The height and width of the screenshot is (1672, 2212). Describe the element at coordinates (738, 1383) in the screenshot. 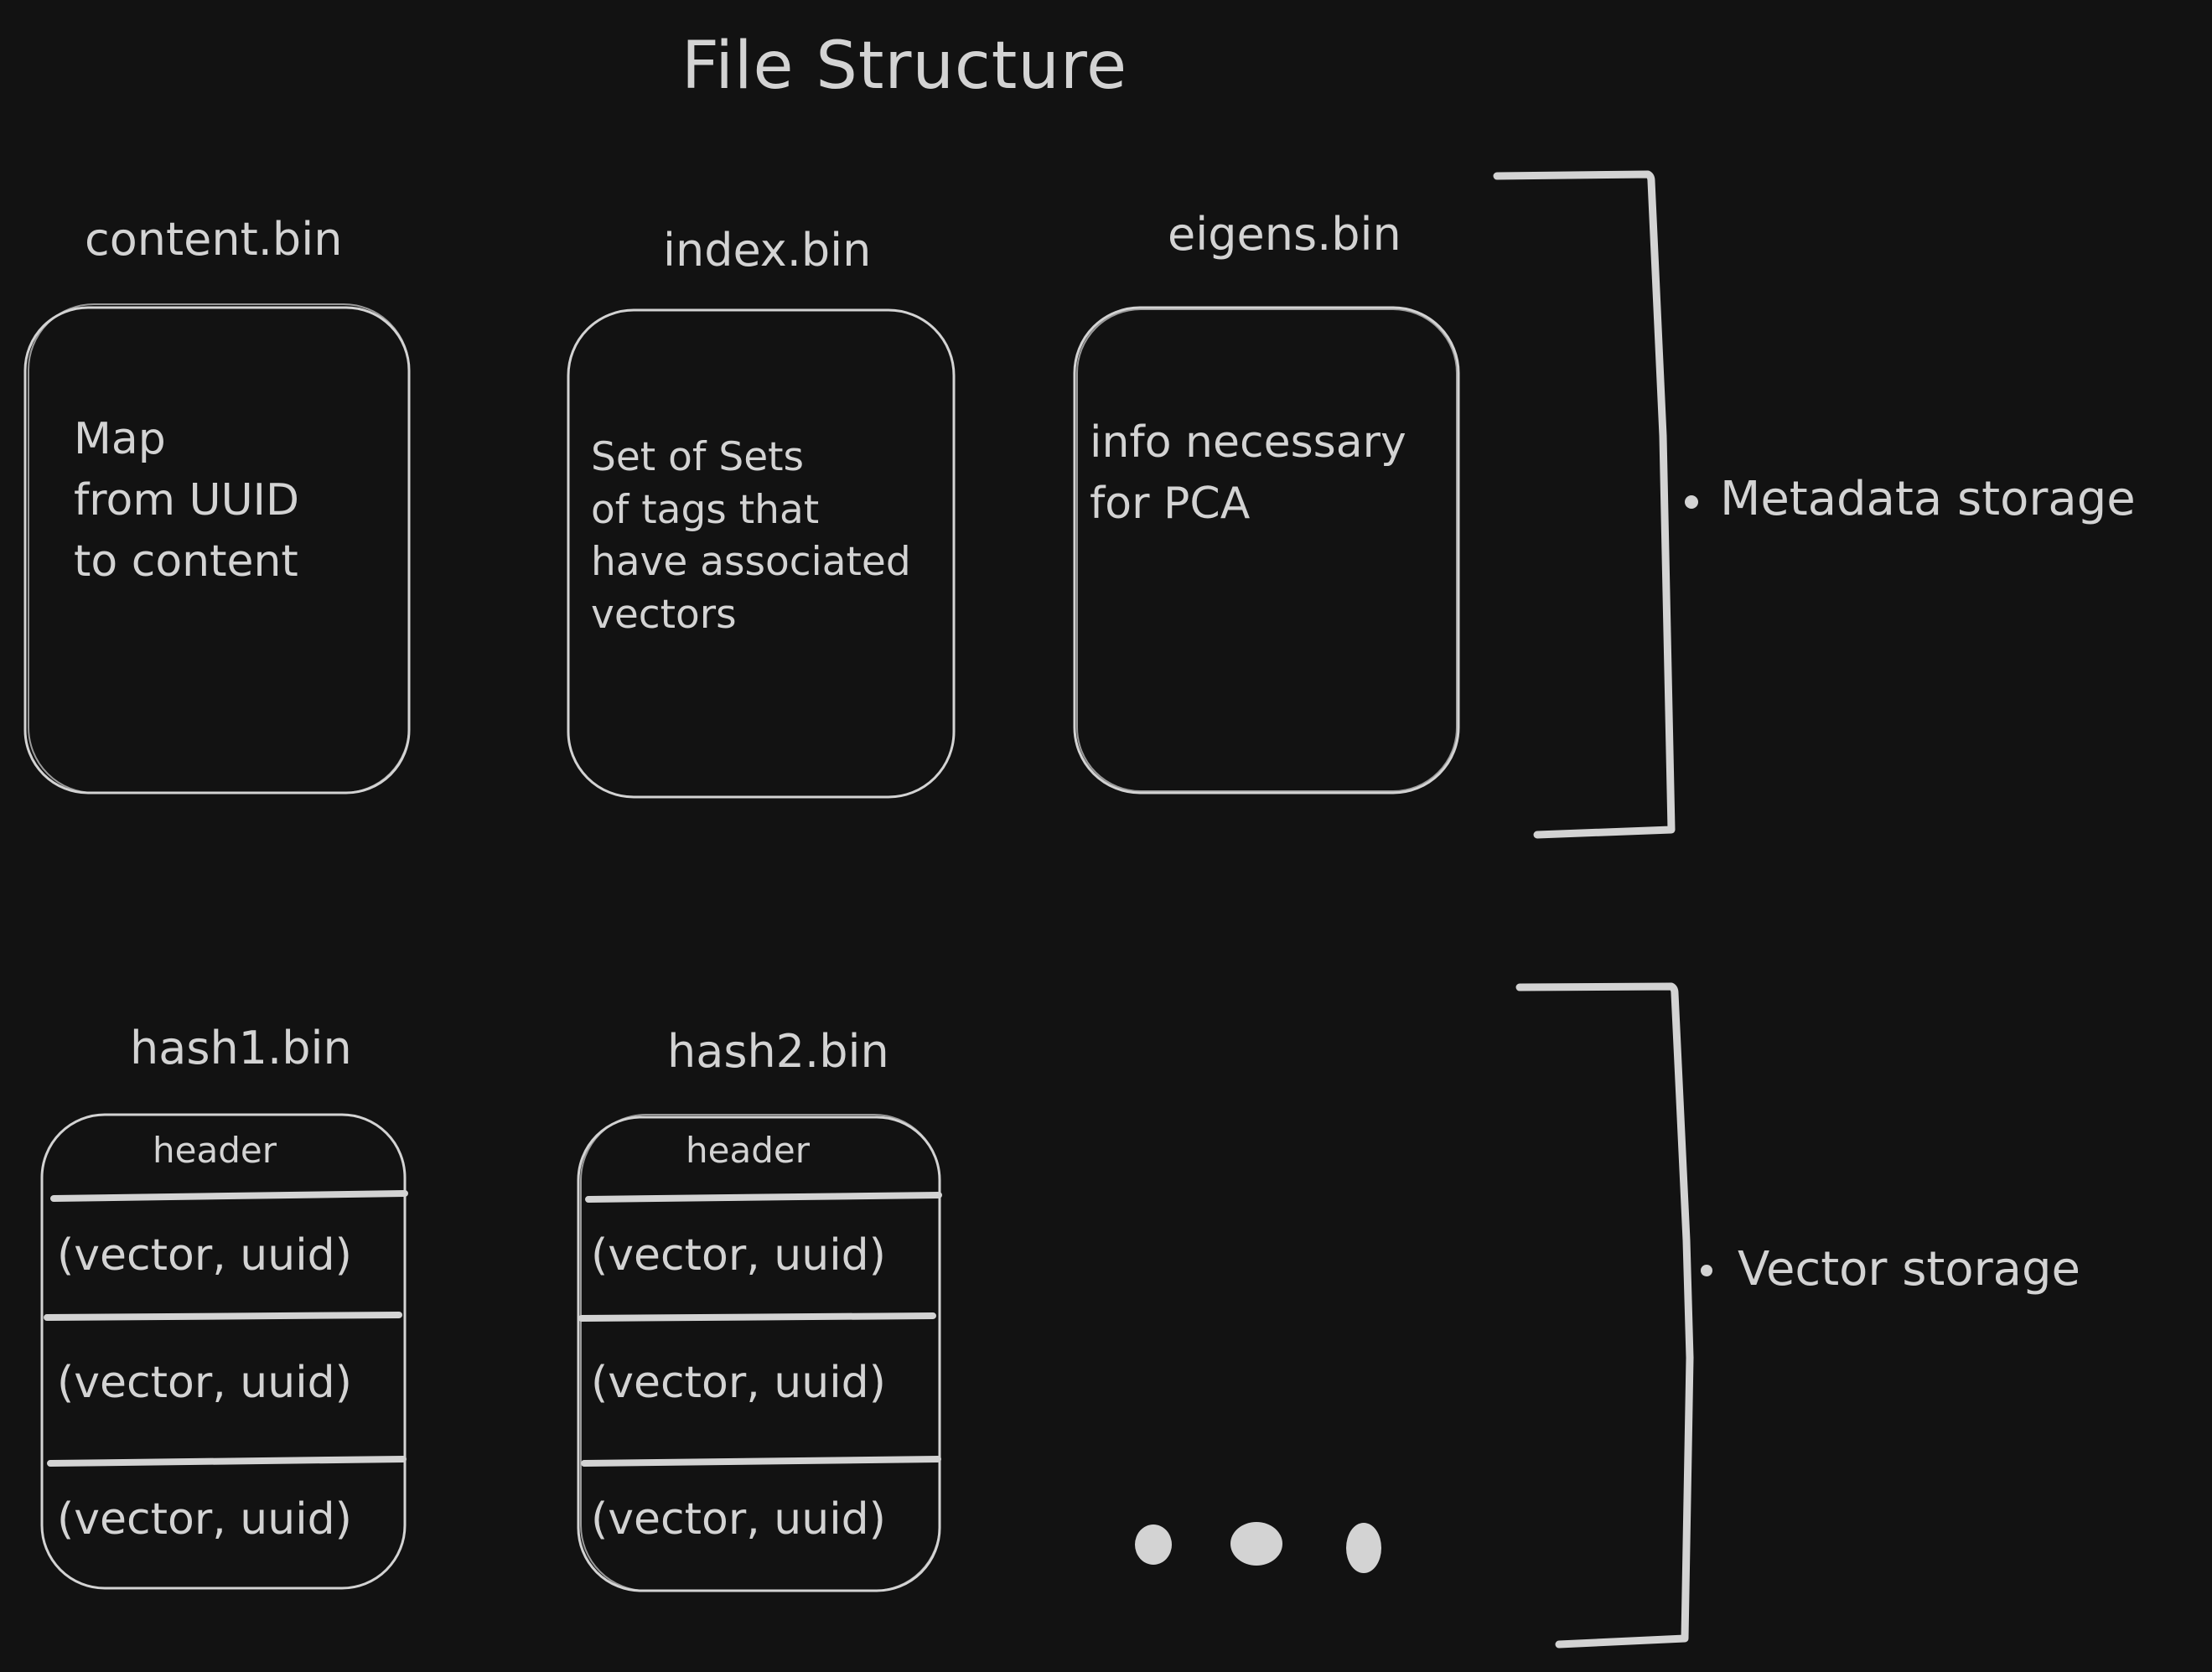

I see `hash2-row-2: (vector, uuid)` at that location.